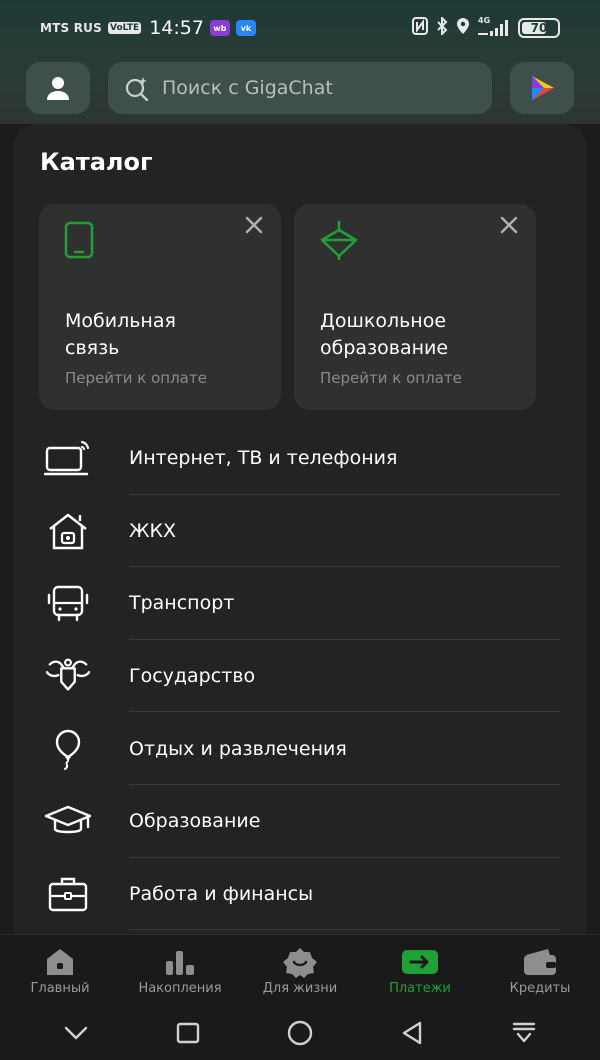  Describe the element at coordinates (300, 821) in the screenshot. I see `catalog-item-education: Образование` at that location.